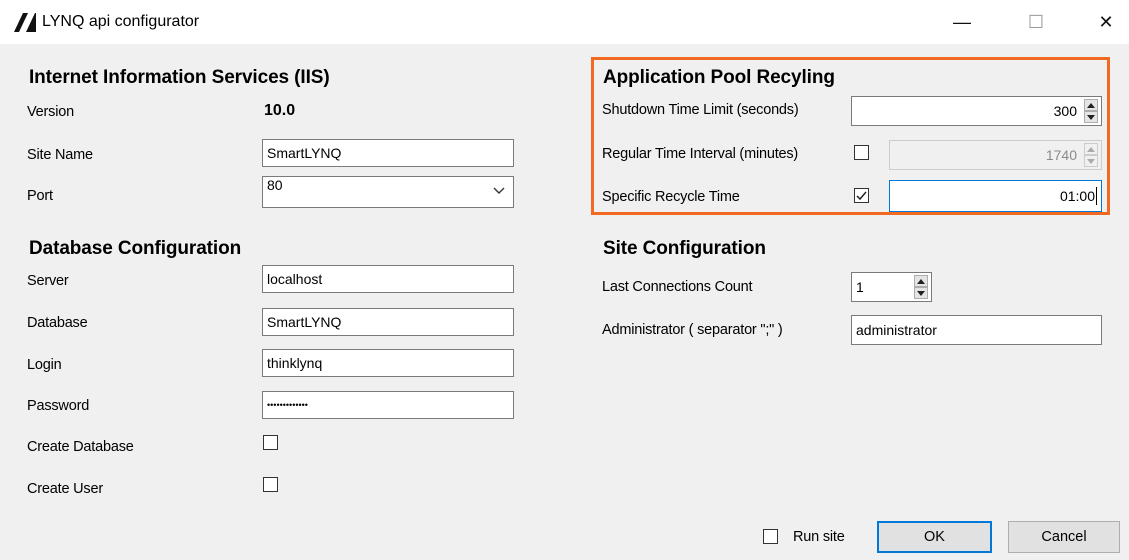 This screenshot has height=560, width=1129. I want to click on database-input: SmartLYNQ, so click(388, 322).